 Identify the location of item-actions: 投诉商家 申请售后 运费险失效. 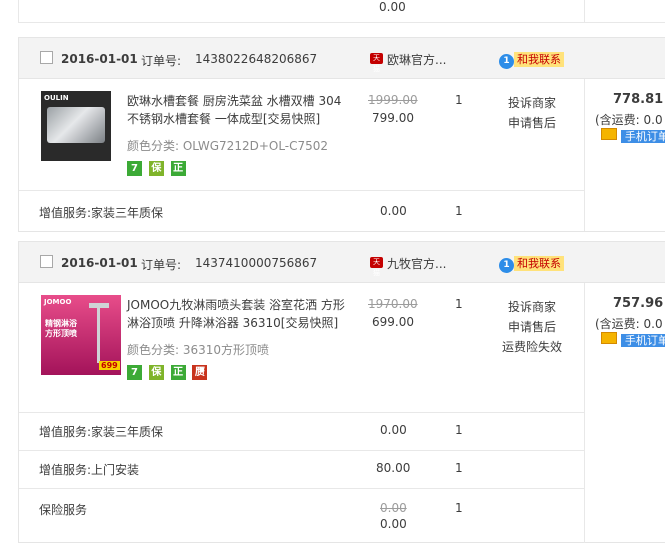
(532, 327).